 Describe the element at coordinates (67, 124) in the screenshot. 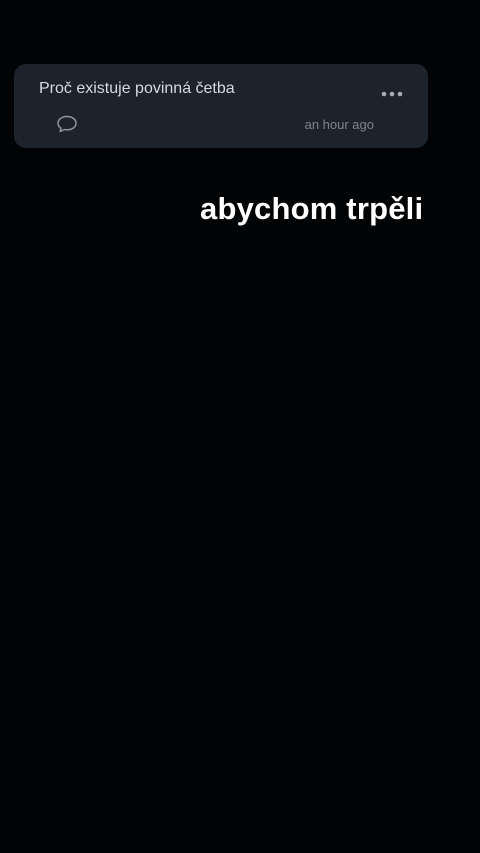

I see `comment-icon` at that location.